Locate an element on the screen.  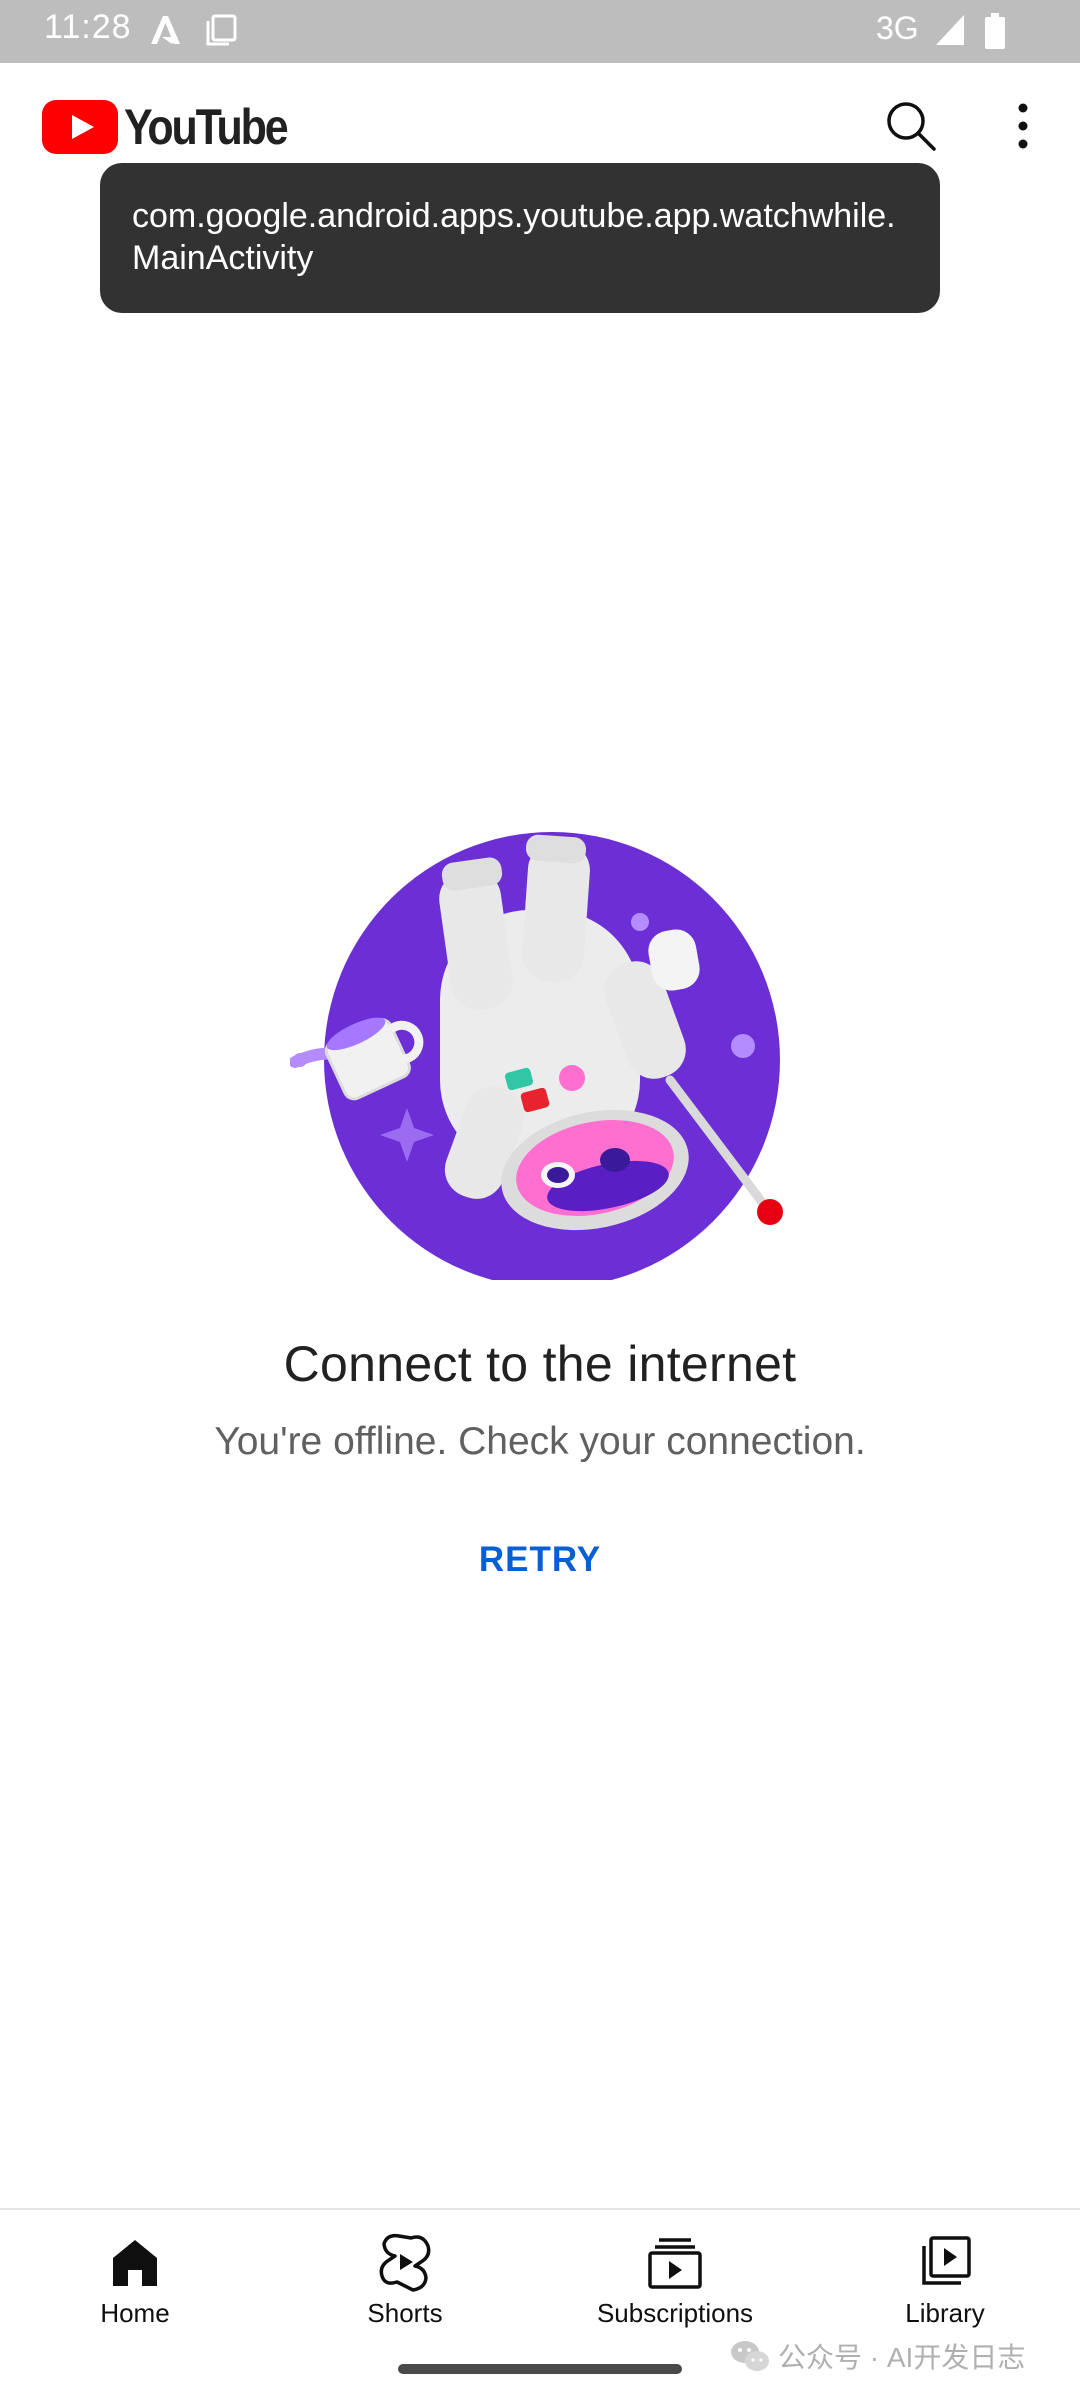
wechat-icon is located at coordinates (750, 2356).